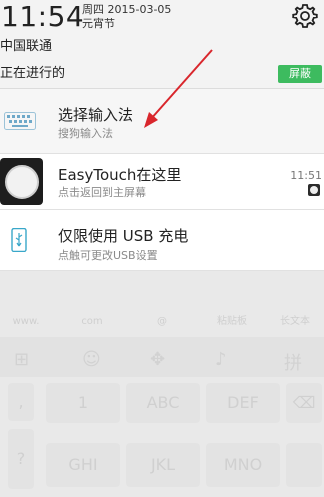  What do you see at coordinates (21, 402) in the screenshot?
I see `key-comma: ,` at bounding box center [21, 402].